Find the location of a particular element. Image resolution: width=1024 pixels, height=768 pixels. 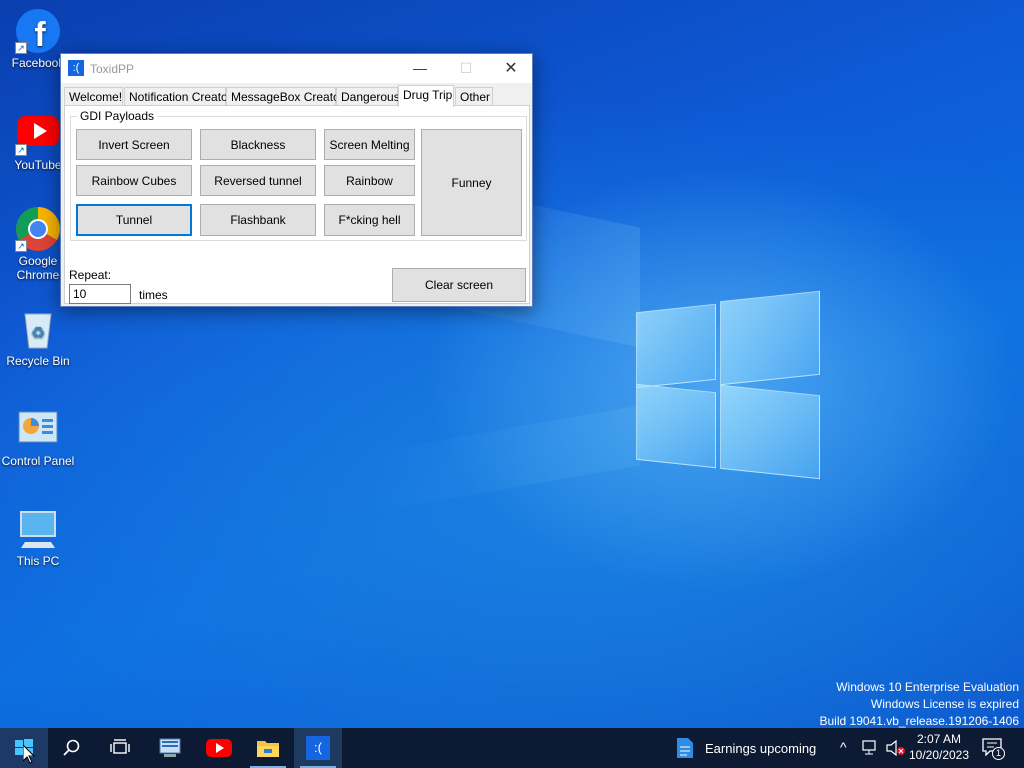

taskbar-youtube is located at coordinates (219, 748).